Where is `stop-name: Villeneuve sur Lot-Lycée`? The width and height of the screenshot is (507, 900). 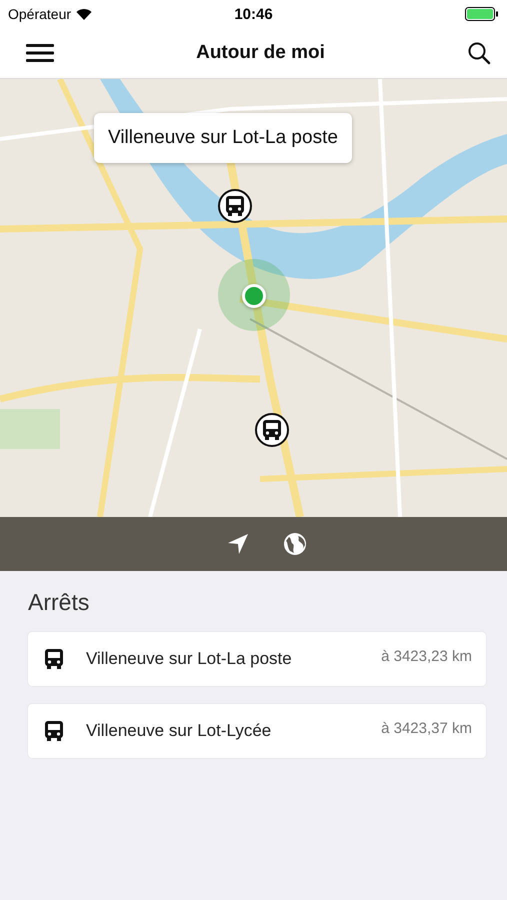
stop-name: Villeneuve sur Lot-Lycée is located at coordinates (179, 731).